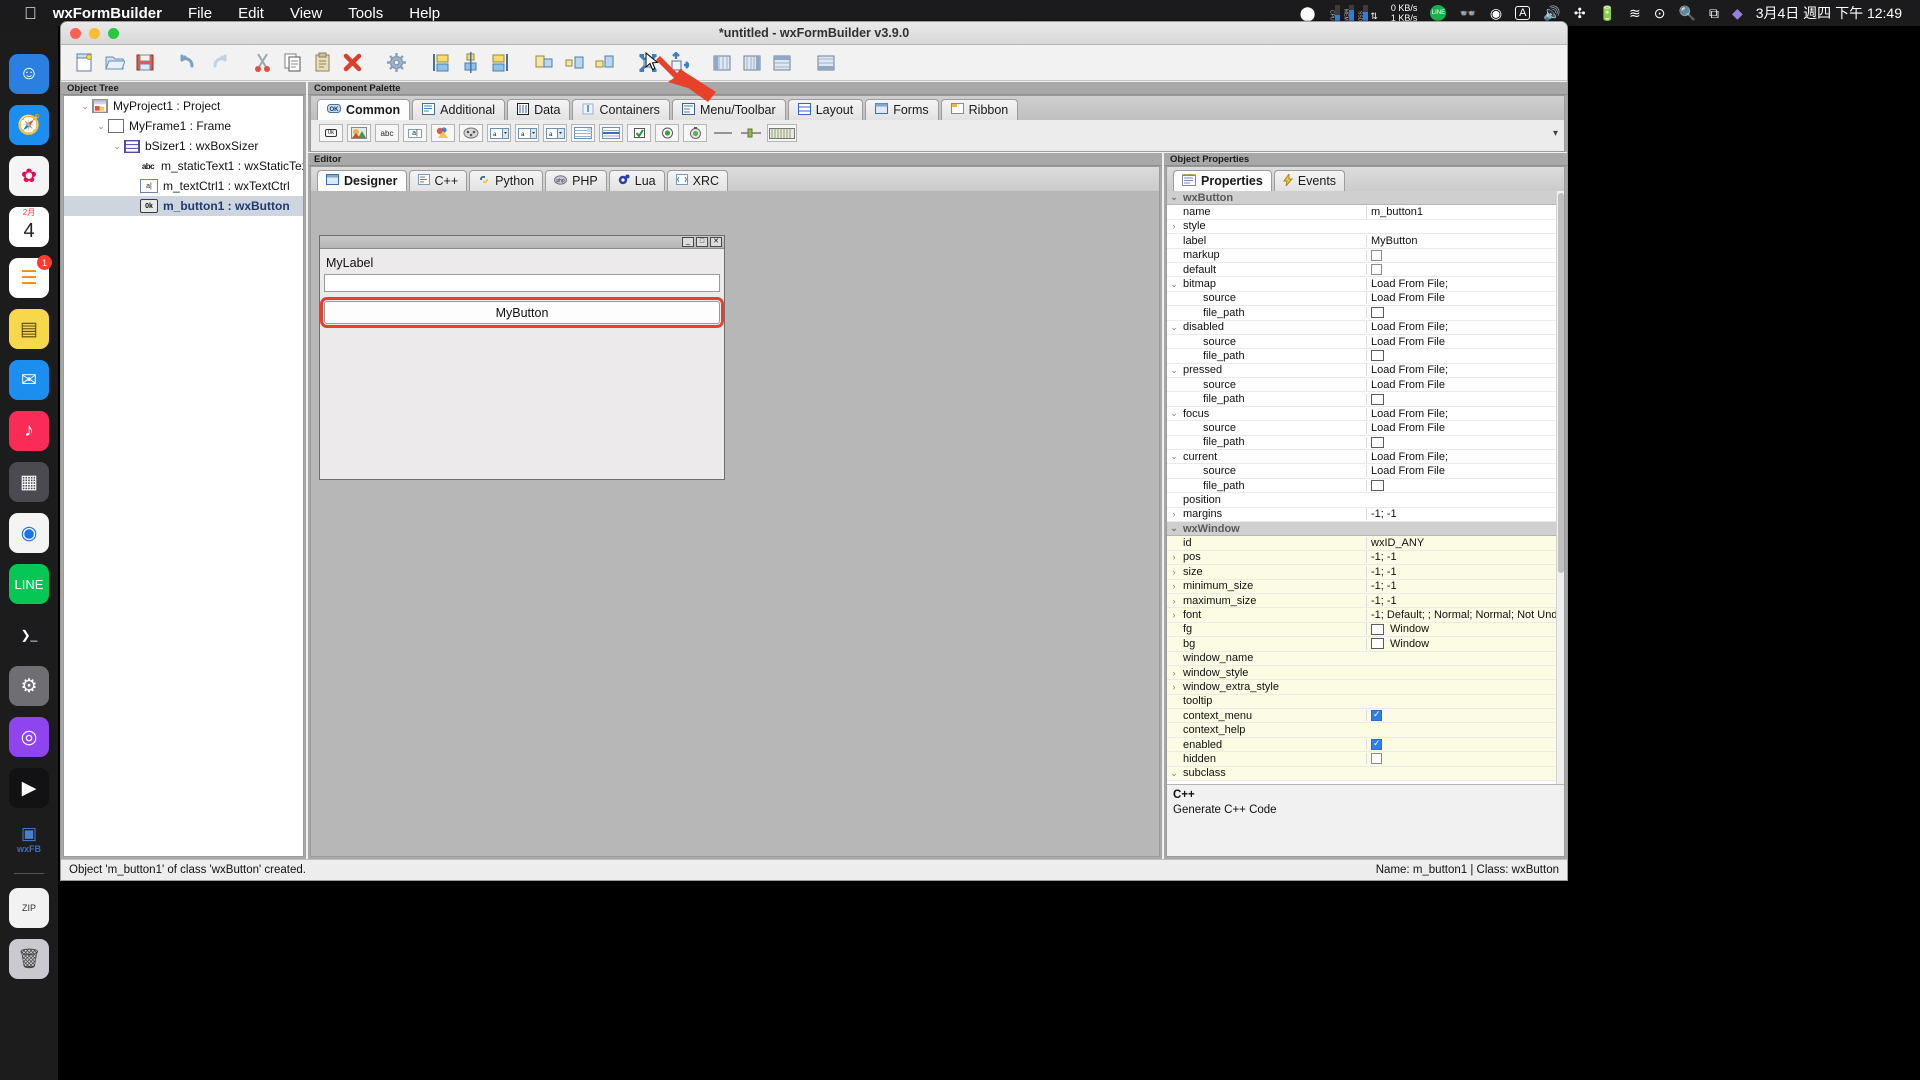 Image resolution: width=1920 pixels, height=1080 pixels. What do you see at coordinates (1361, 572) in the screenshot?
I see `property-row-size: › size -1; -1` at bounding box center [1361, 572].